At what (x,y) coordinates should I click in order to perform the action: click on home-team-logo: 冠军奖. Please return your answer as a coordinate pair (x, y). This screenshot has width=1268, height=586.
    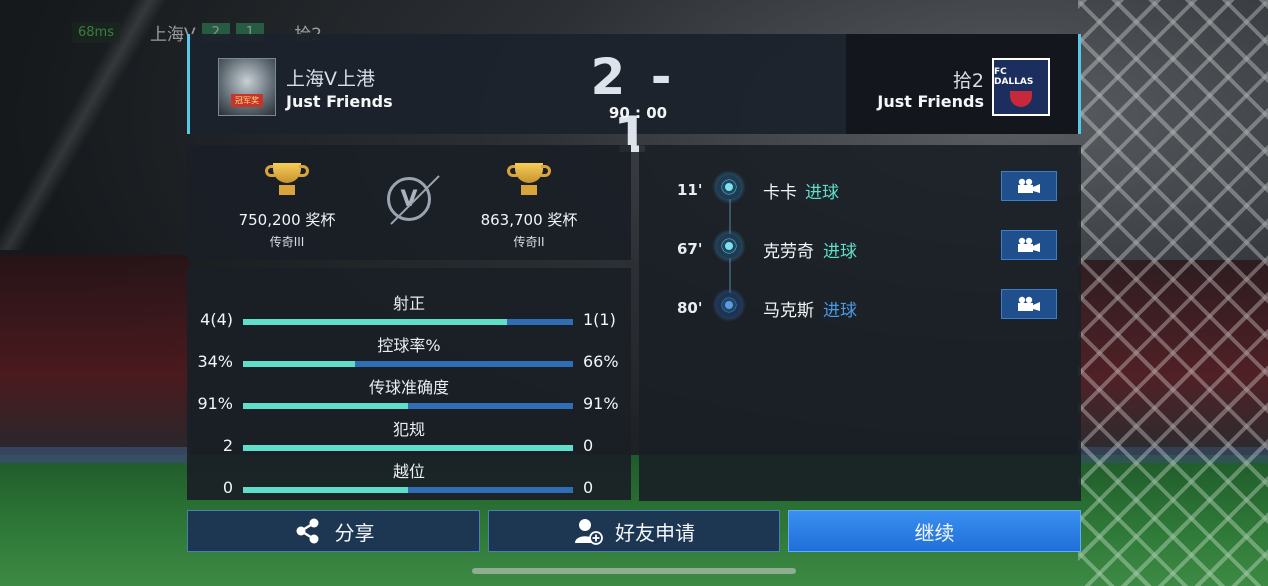
    Looking at the image, I should click on (247, 87).